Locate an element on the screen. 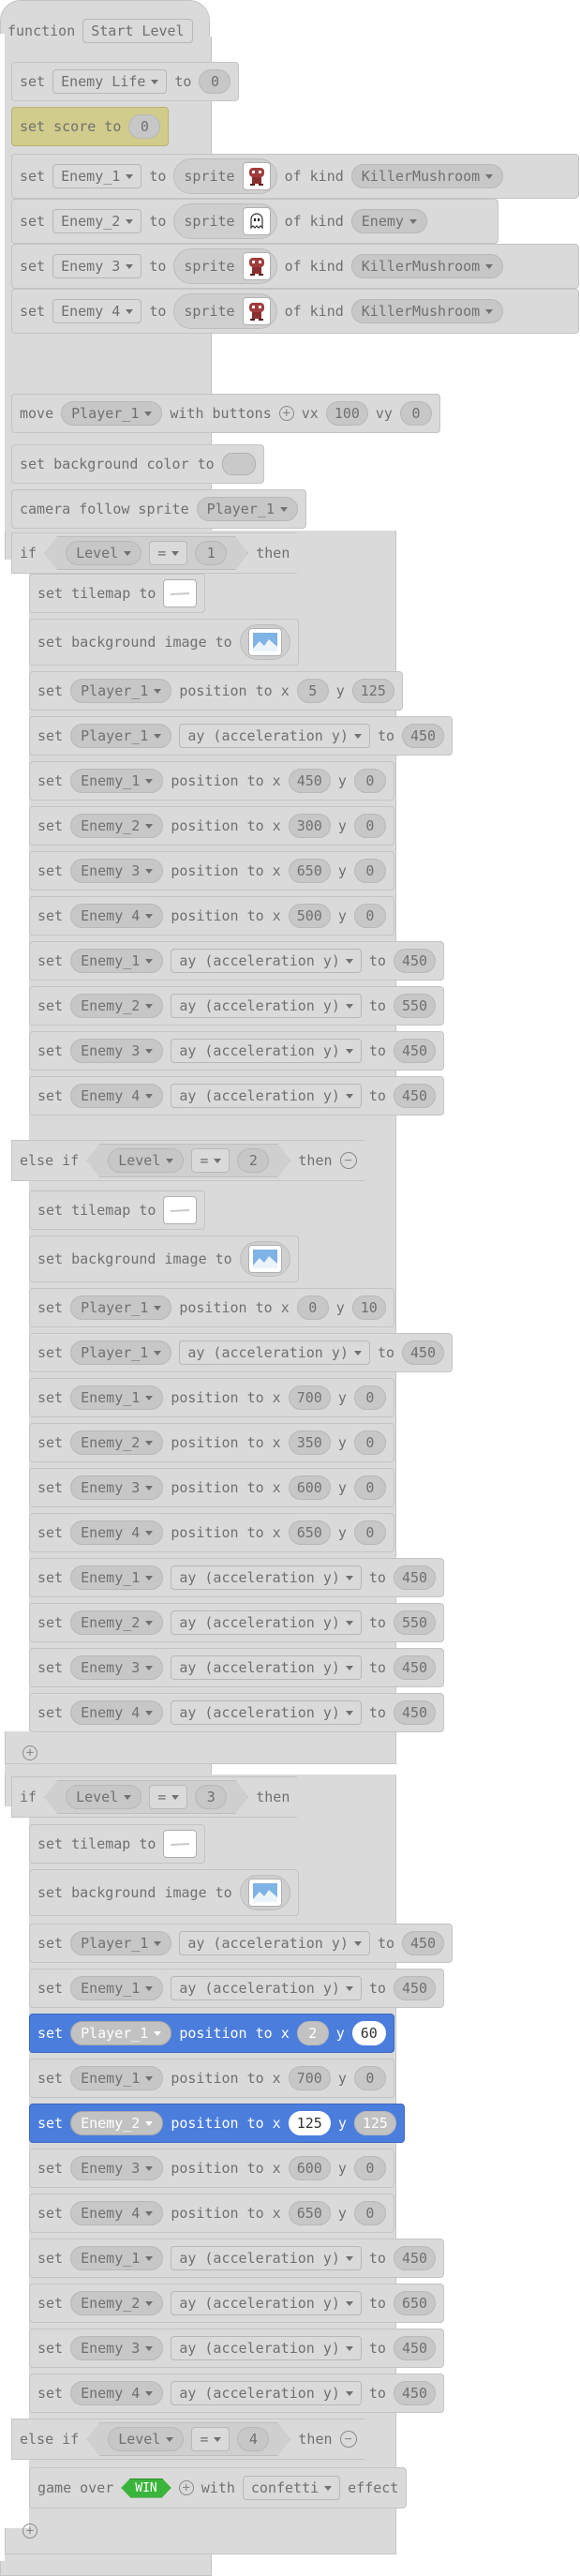 Image resolution: width=580 pixels, height=2576 pixels. set-enemy-life-block: set Enemy Life to 0 is located at coordinates (125, 81).